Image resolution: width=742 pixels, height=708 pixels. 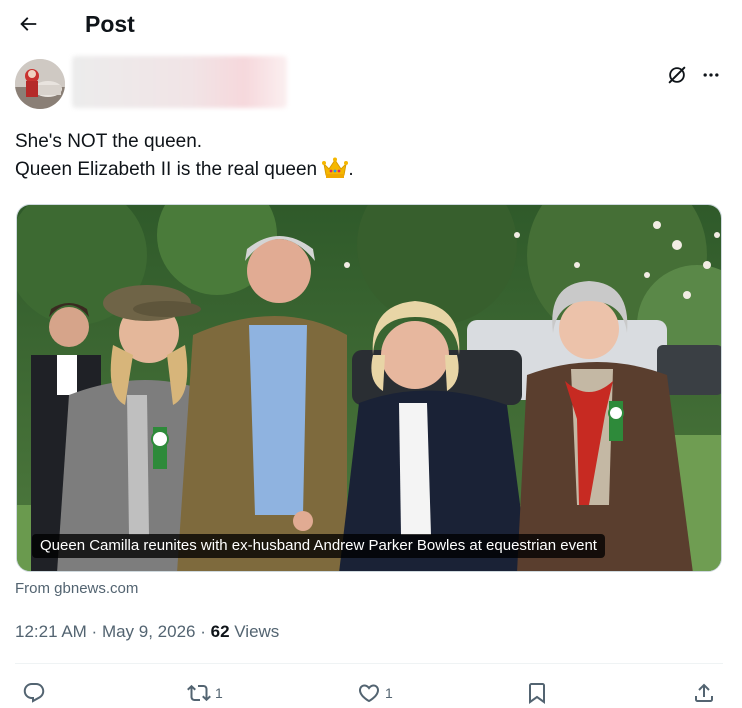 I want to click on views-label: Views, so click(x=254, y=631).